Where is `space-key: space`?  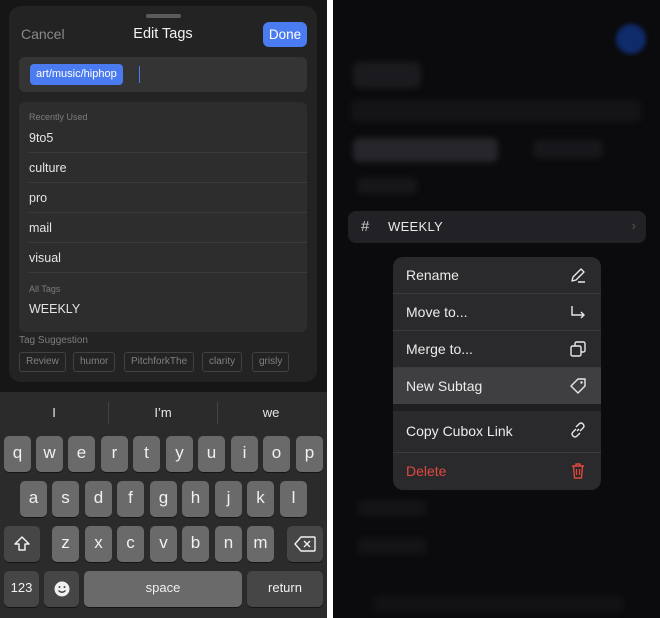 space-key: space is located at coordinates (163, 589).